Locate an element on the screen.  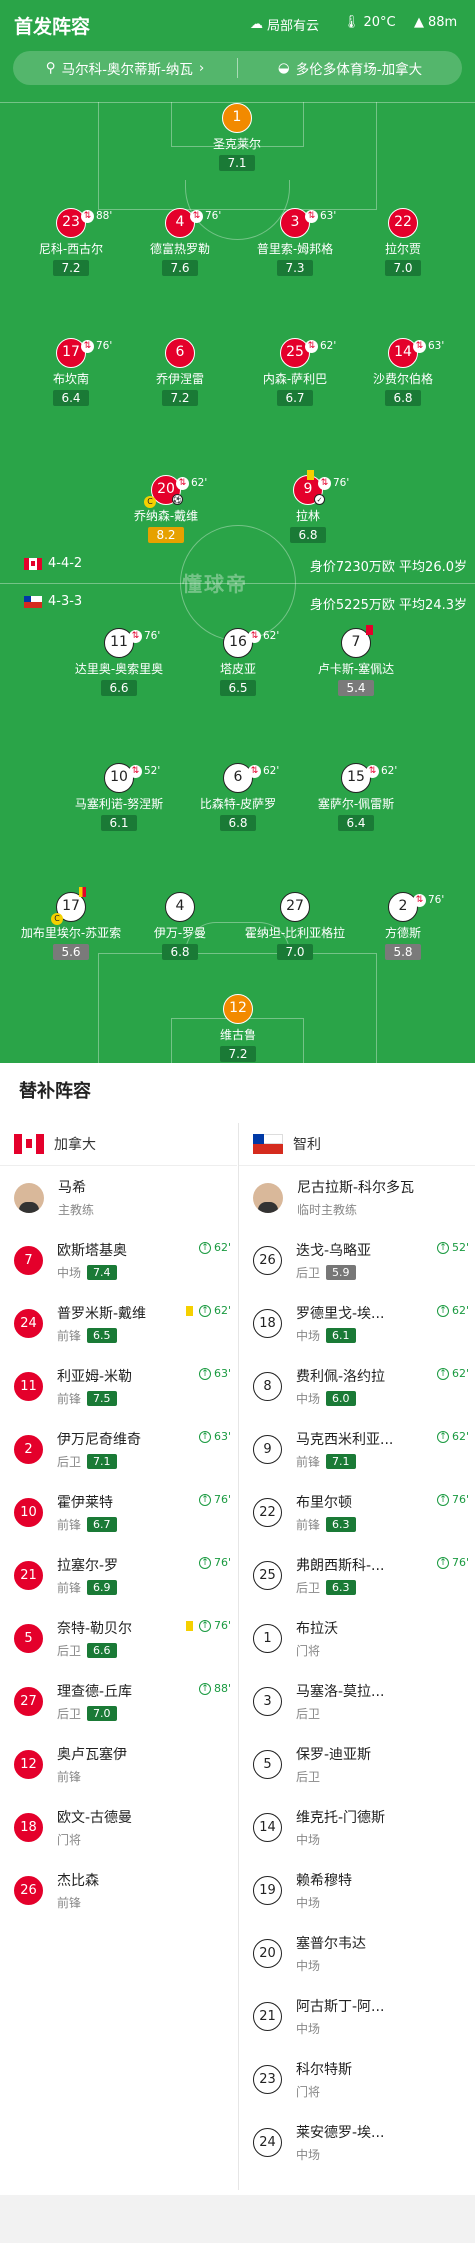
sub-player-row: 14 维克托-门德斯 中场 is located at coordinates (357, 1827).